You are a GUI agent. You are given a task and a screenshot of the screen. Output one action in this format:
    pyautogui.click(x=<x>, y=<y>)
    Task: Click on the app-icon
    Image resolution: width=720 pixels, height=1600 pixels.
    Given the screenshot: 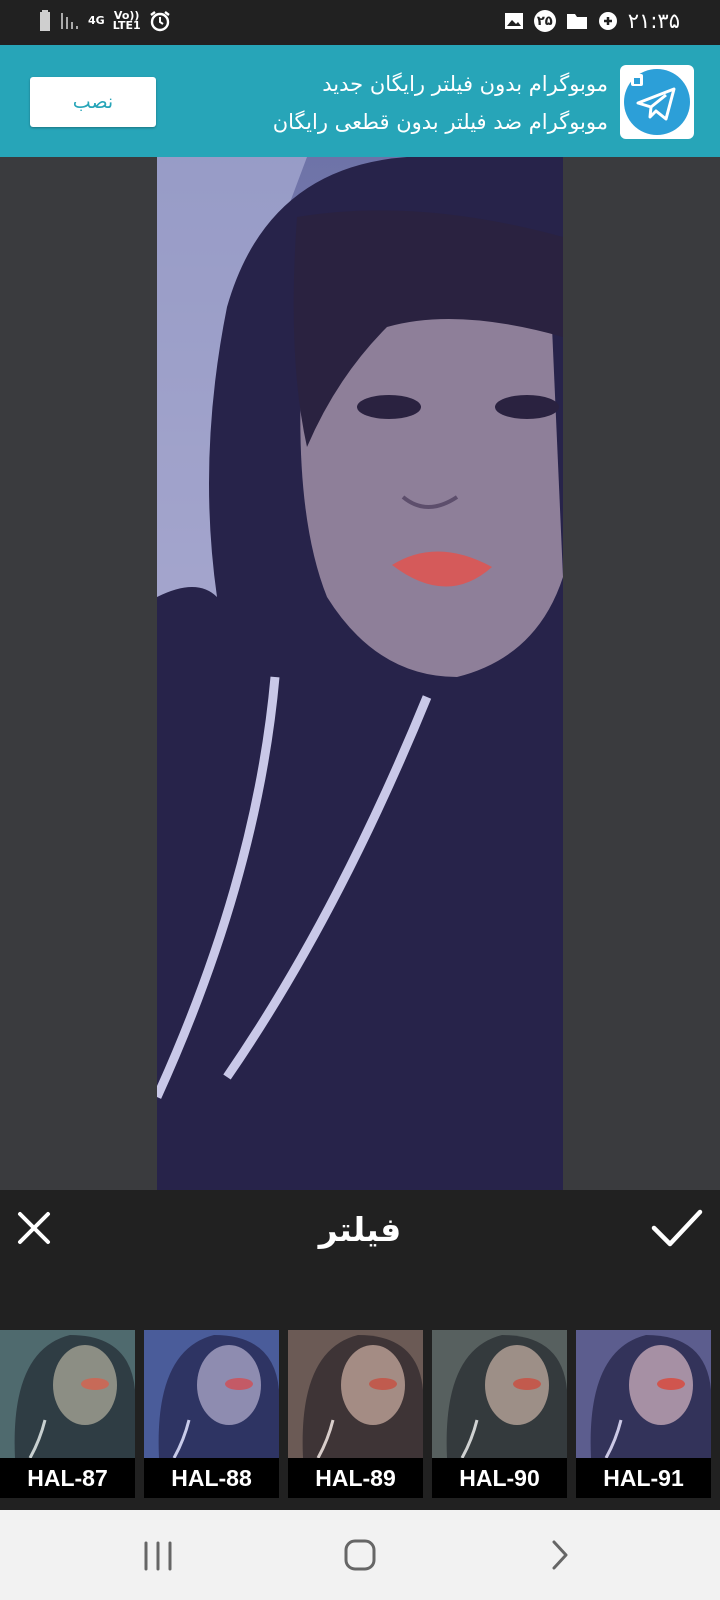 What is the action you would take?
    pyautogui.click(x=657, y=102)
    